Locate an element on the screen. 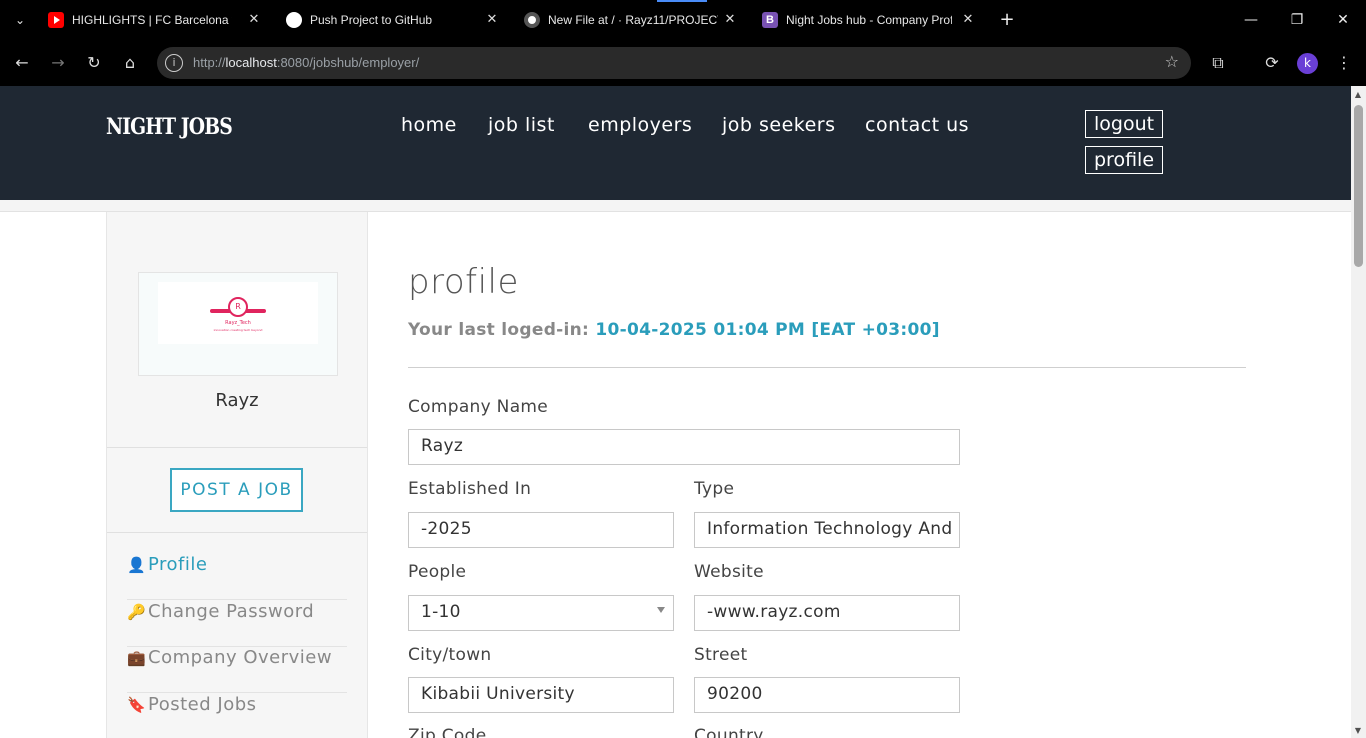 The width and height of the screenshot is (1366, 738). sidebar-item-label: Profile is located at coordinates (178, 564).